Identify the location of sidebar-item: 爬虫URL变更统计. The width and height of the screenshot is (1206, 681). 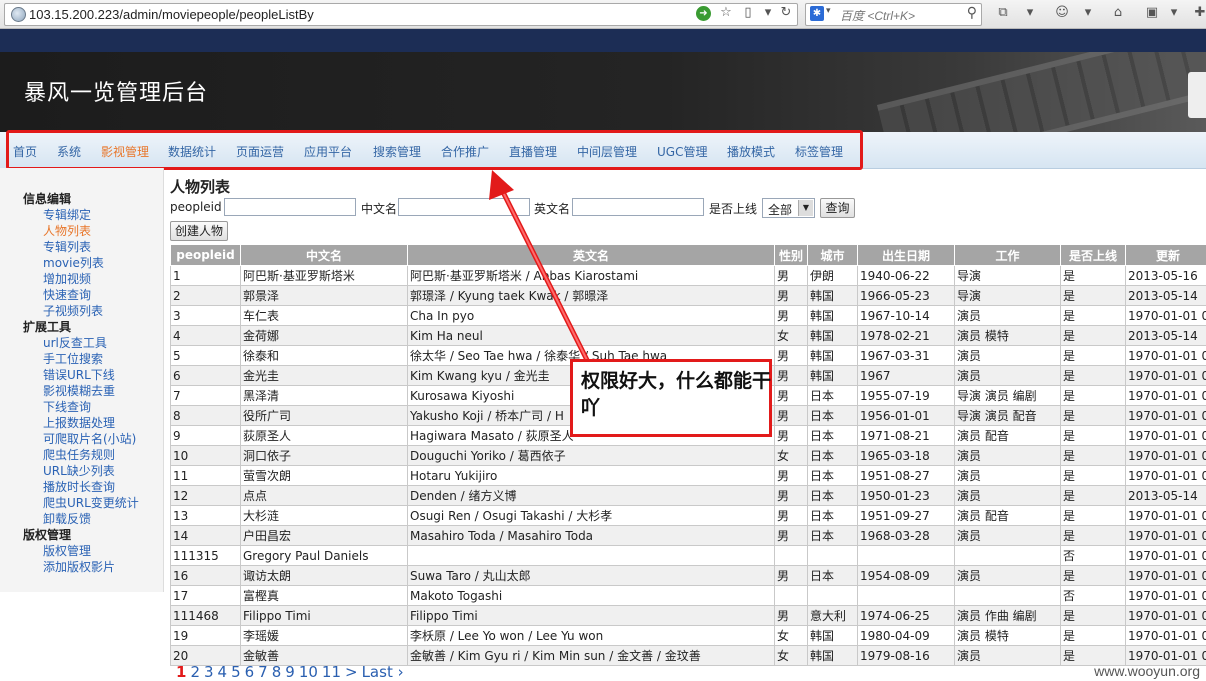
(91, 502).